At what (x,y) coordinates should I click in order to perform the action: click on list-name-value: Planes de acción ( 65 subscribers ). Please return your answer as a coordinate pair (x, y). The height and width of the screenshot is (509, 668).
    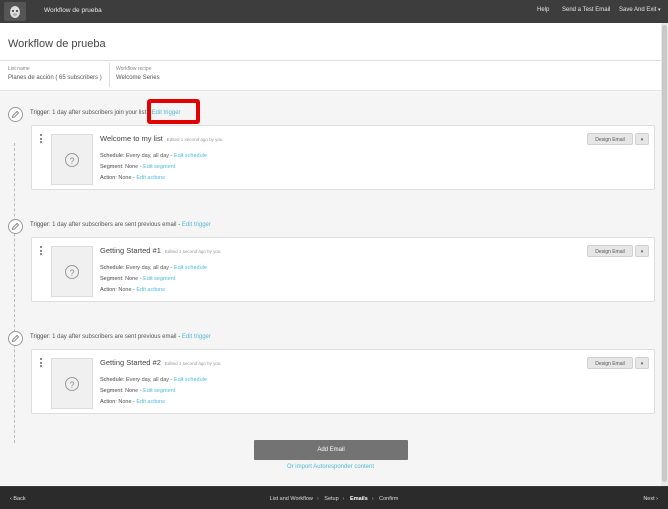
    Looking at the image, I should click on (55, 78).